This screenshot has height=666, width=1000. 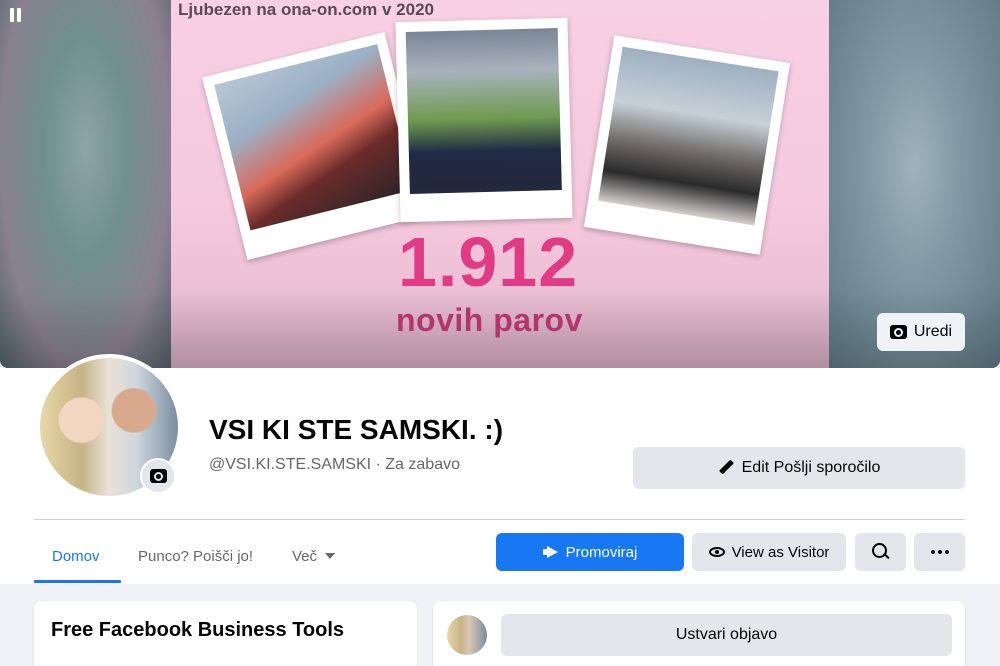 I want to click on promote-button: Promoviraj, so click(x=590, y=552).